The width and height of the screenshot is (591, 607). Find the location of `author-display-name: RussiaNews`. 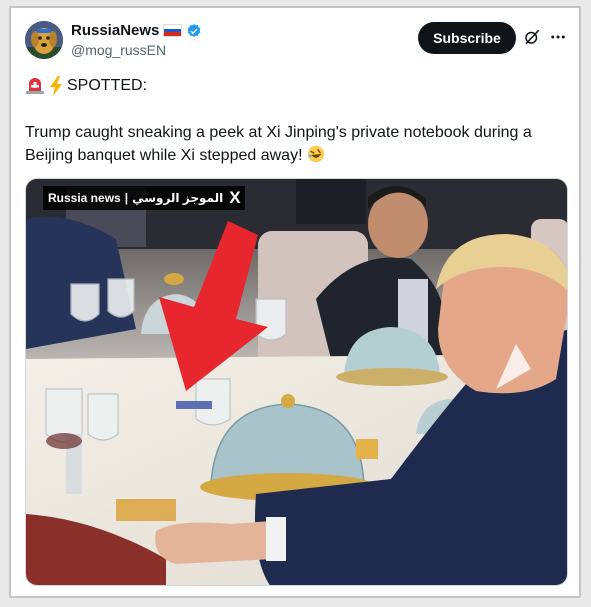

author-display-name: RussiaNews is located at coordinates (115, 30).